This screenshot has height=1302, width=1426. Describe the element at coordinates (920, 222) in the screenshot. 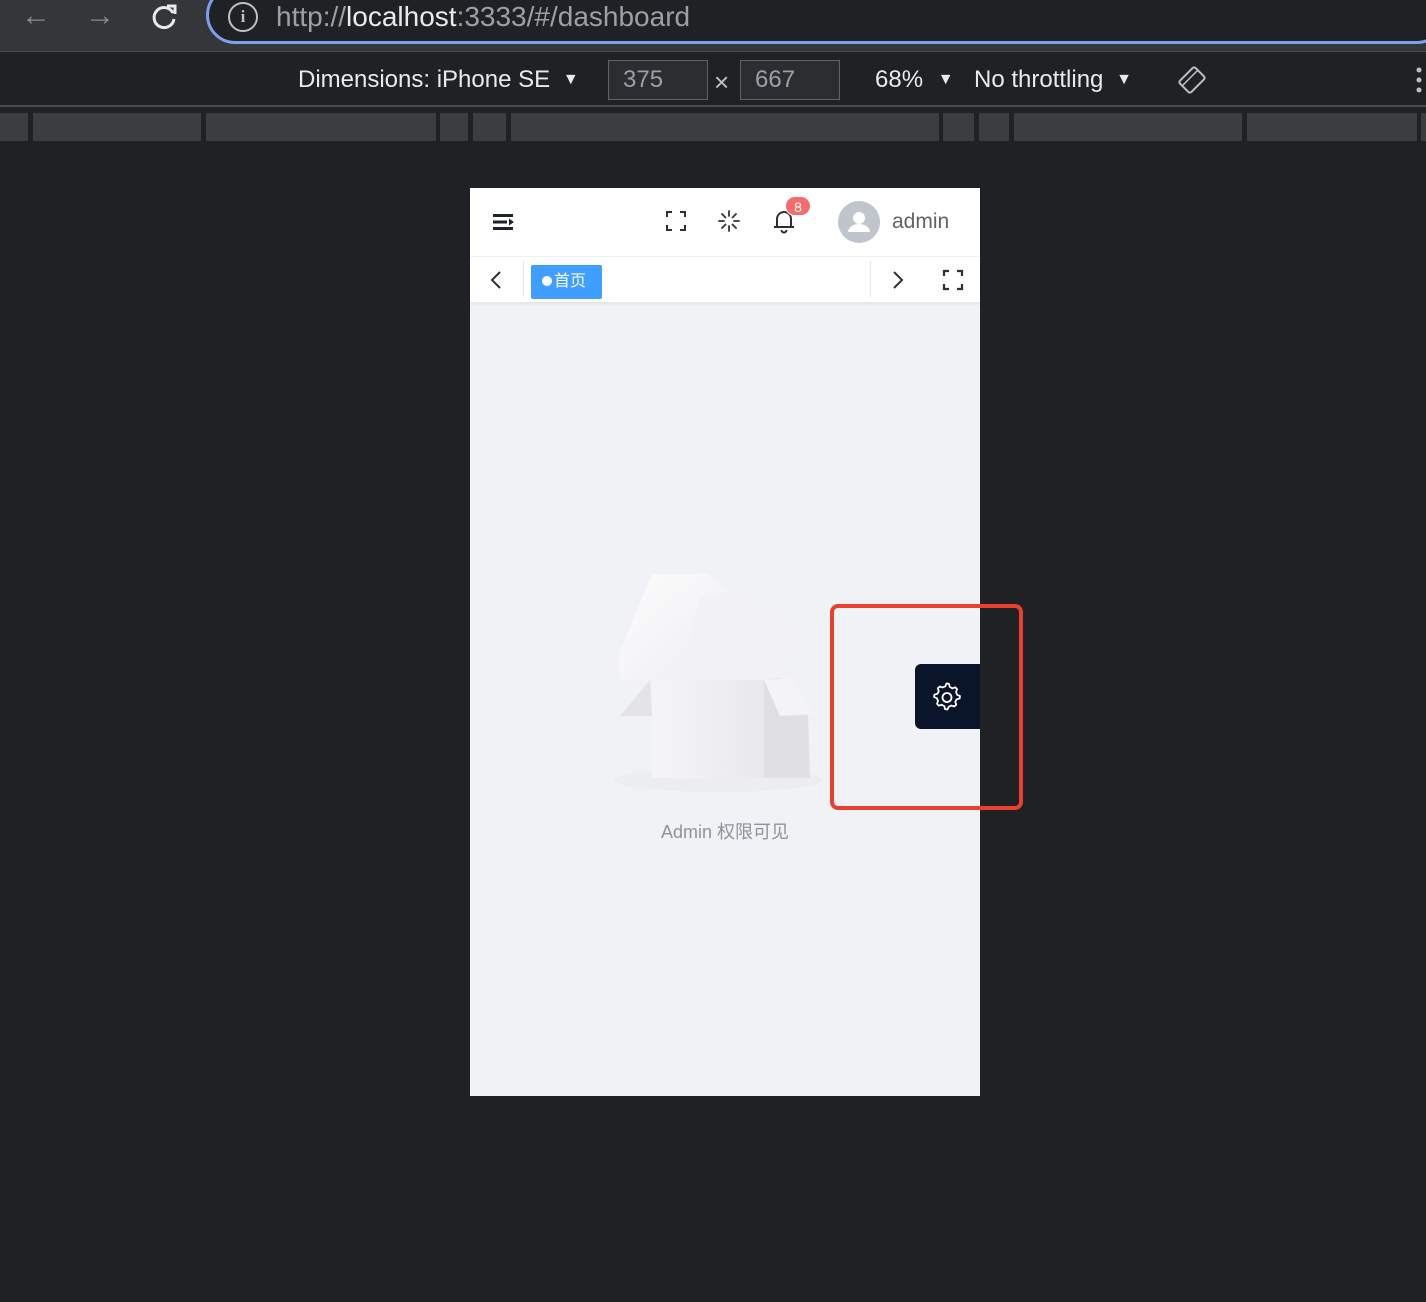

I see `username-label: admin` at that location.